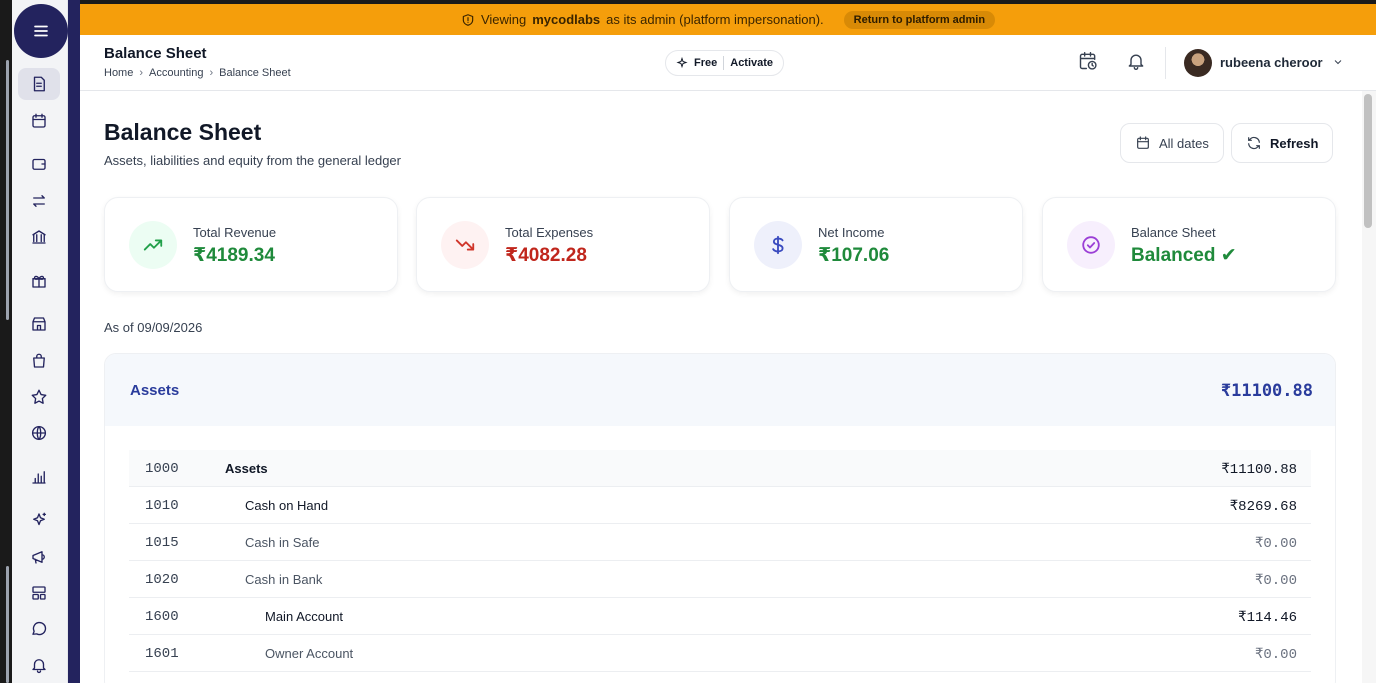 This screenshot has height=683, width=1376. I want to click on breadcrumb-home: Home, so click(118, 73).